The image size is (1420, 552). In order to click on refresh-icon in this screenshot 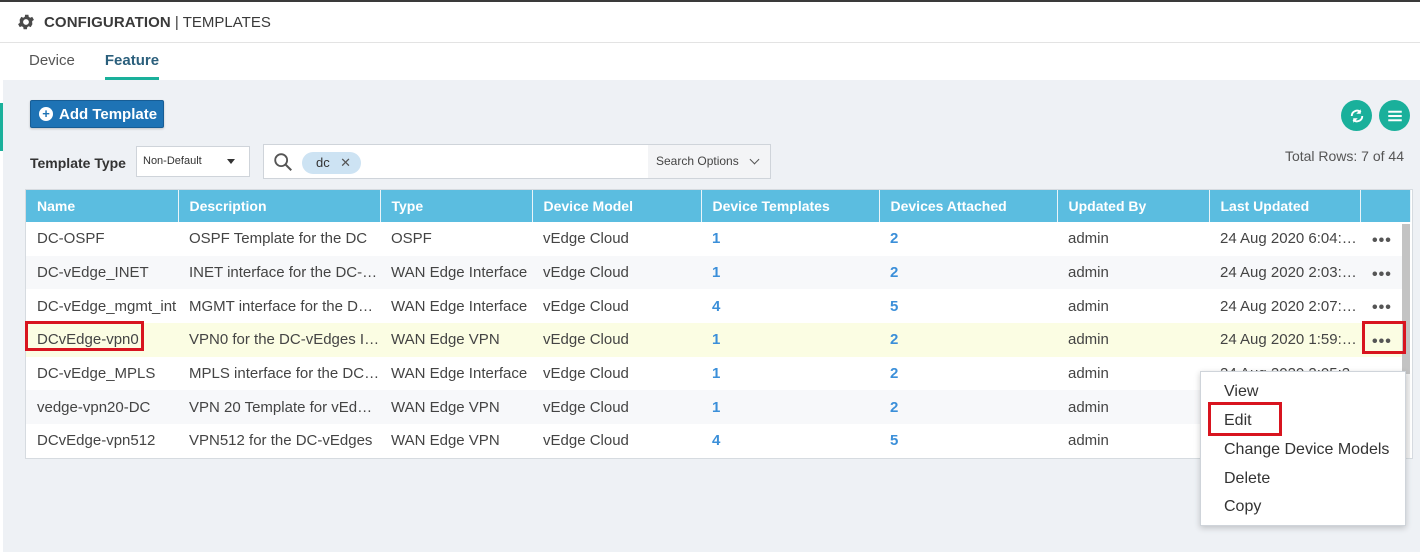, I will do `click(1356, 115)`.